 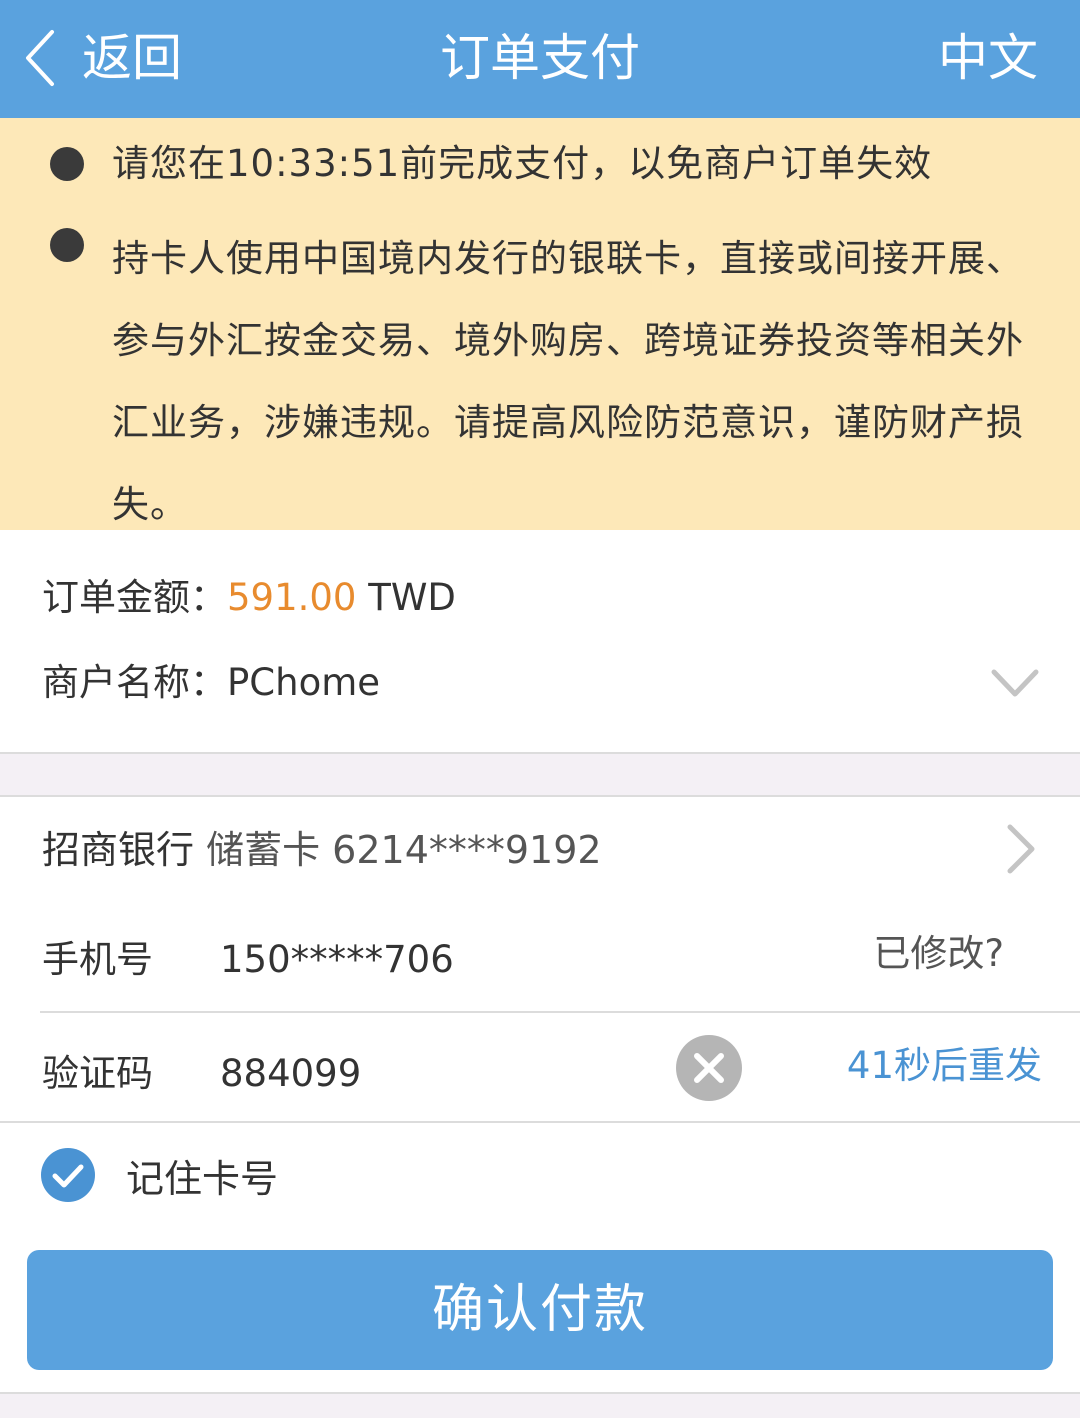 I want to click on order-amount-value: 591.00, so click(x=292, y=597).